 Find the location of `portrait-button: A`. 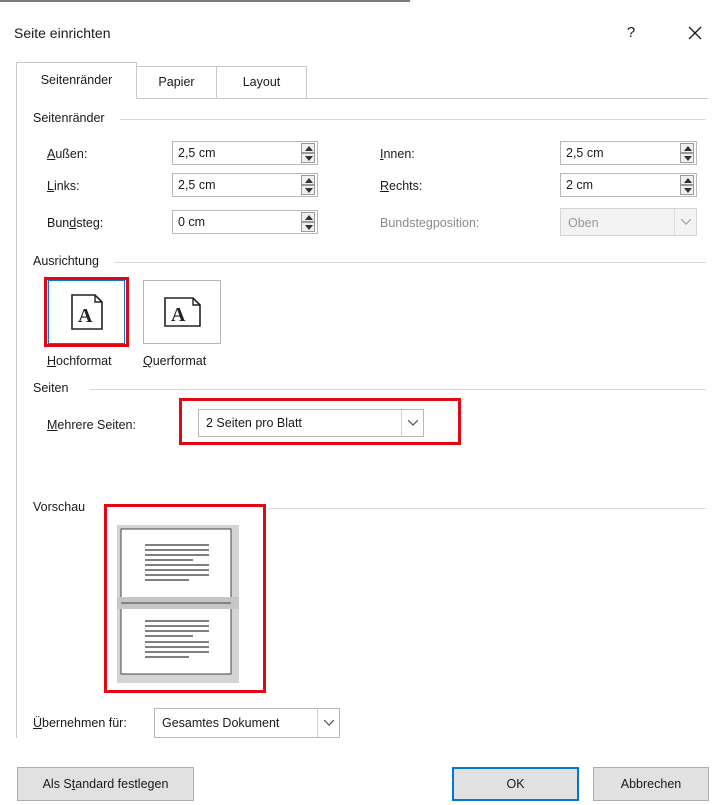

portrait-button: A is located at coordinates (86, 312).